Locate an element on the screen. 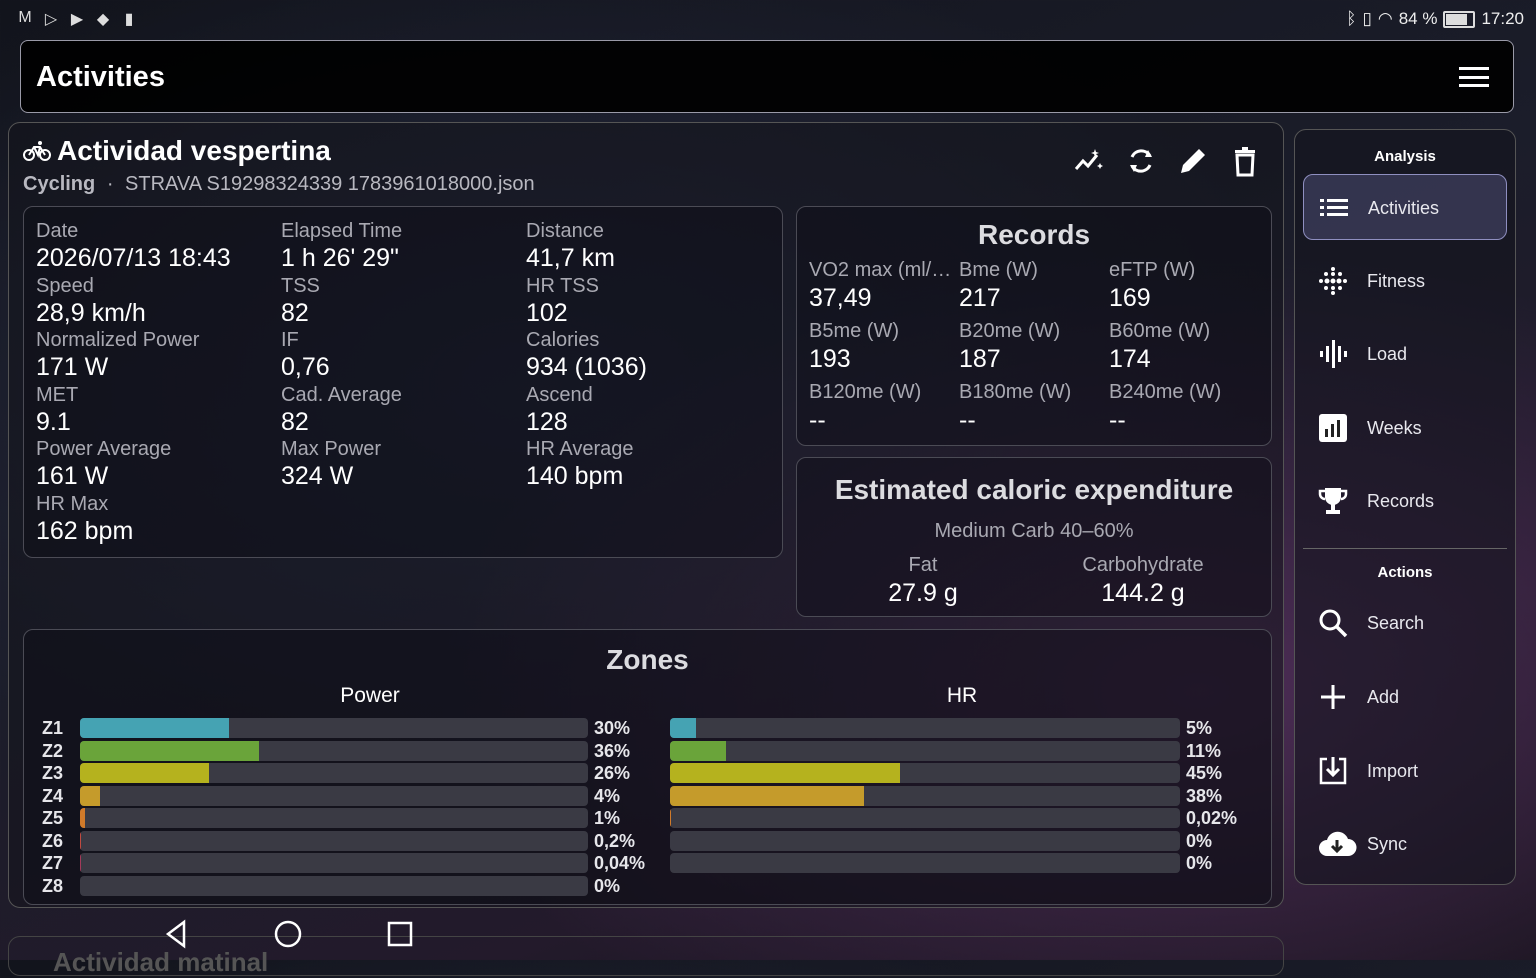 The height and width of the screenshot is (978, 1536). hr-zone-percent: 45% is located at coordinates (1204, 773).